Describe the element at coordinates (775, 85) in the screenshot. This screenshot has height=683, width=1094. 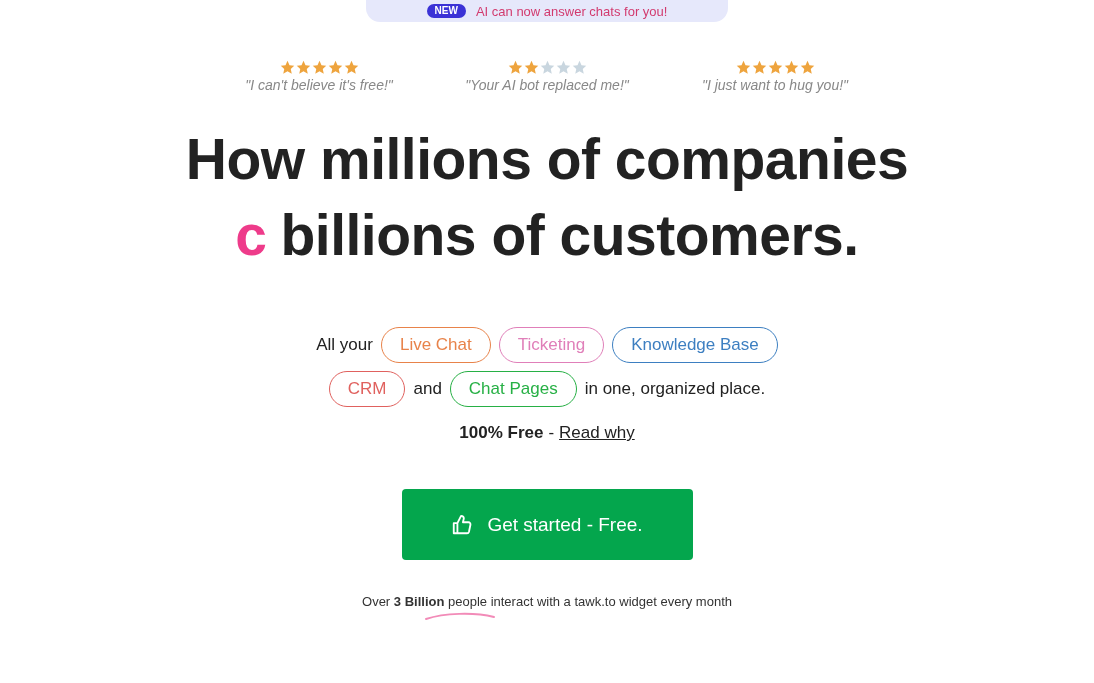
I see `review-quote: "I just want to hug you!"` at that location.